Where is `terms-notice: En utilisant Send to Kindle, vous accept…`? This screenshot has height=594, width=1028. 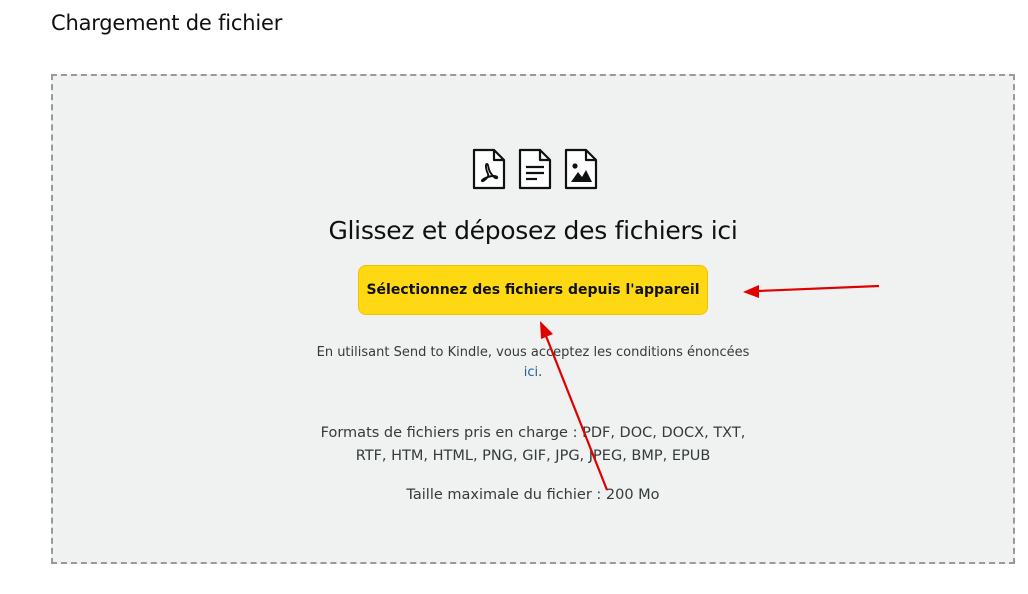 terms-notice: En utilisant Send to Kindle, vous accept… is located at coordinates (533, 363).